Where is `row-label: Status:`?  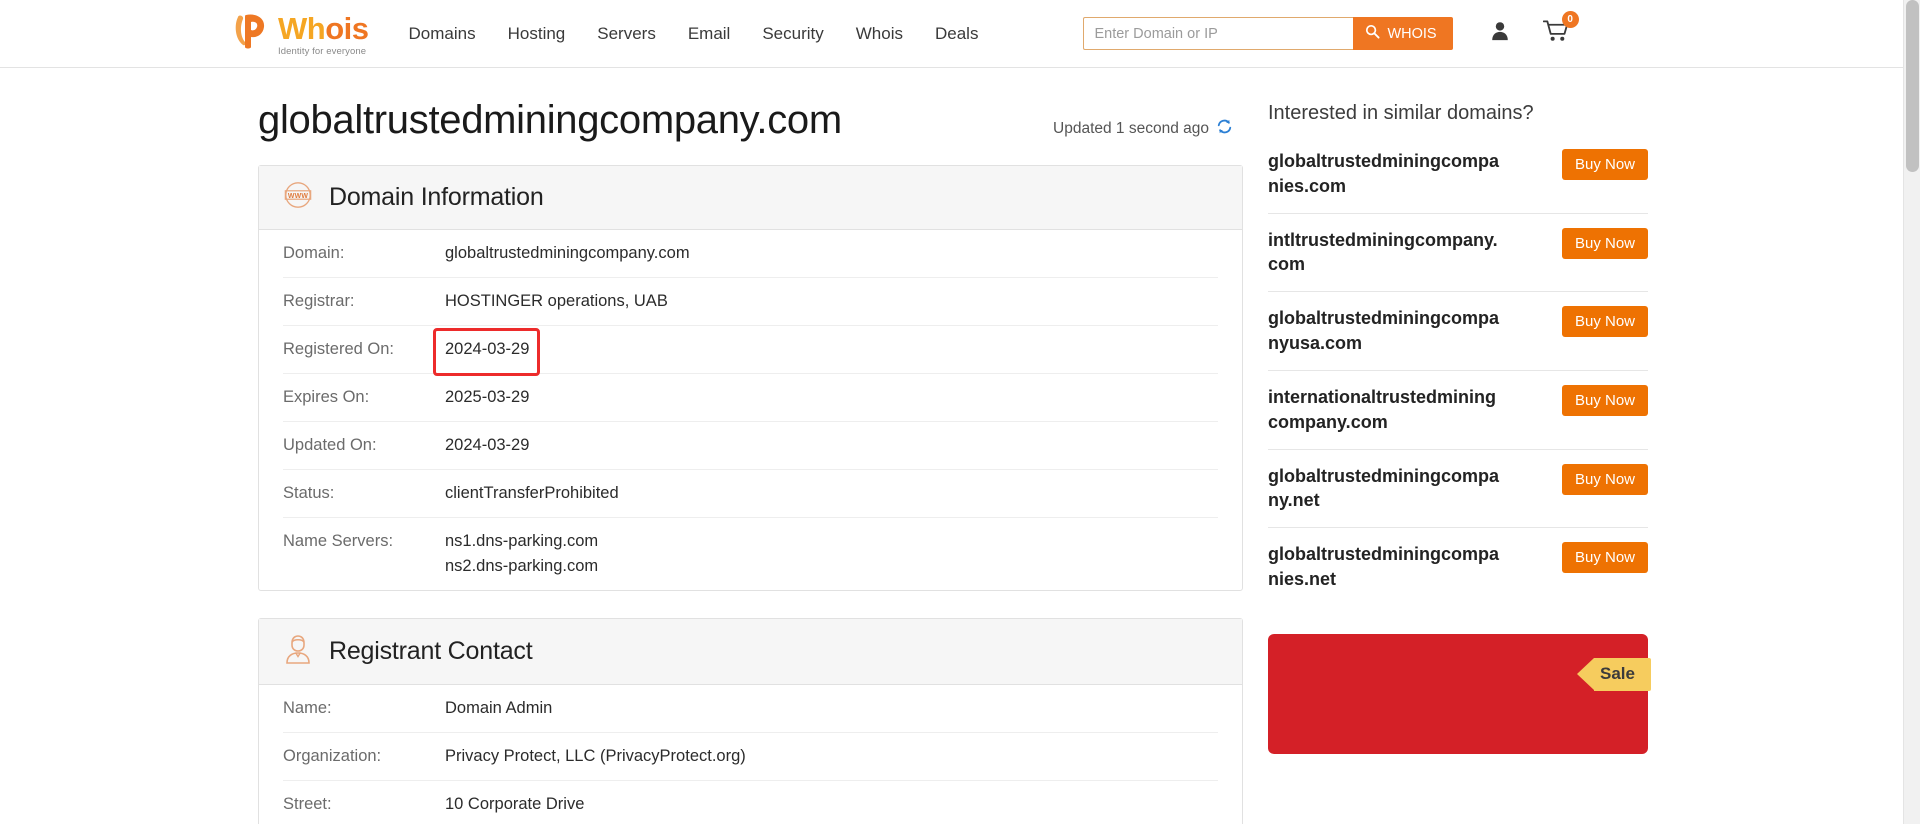 row-label: Status: is located at coordinates (309, 493).